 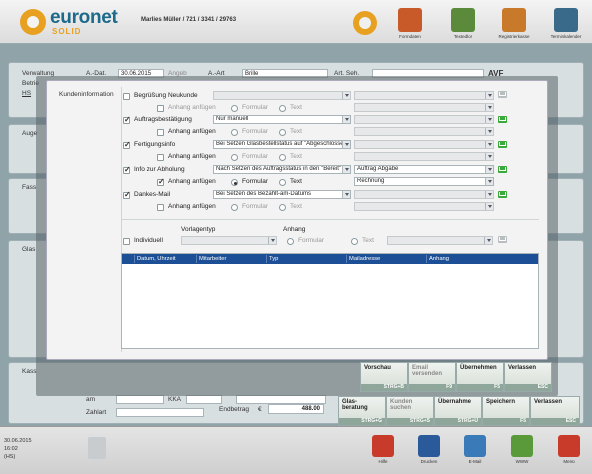 What do you see at coordinates (192, 131) in the screenshot?
I see `auftragsbestaetigung-attach-label: Anhang anfügen` at bounding box center [192, 131].